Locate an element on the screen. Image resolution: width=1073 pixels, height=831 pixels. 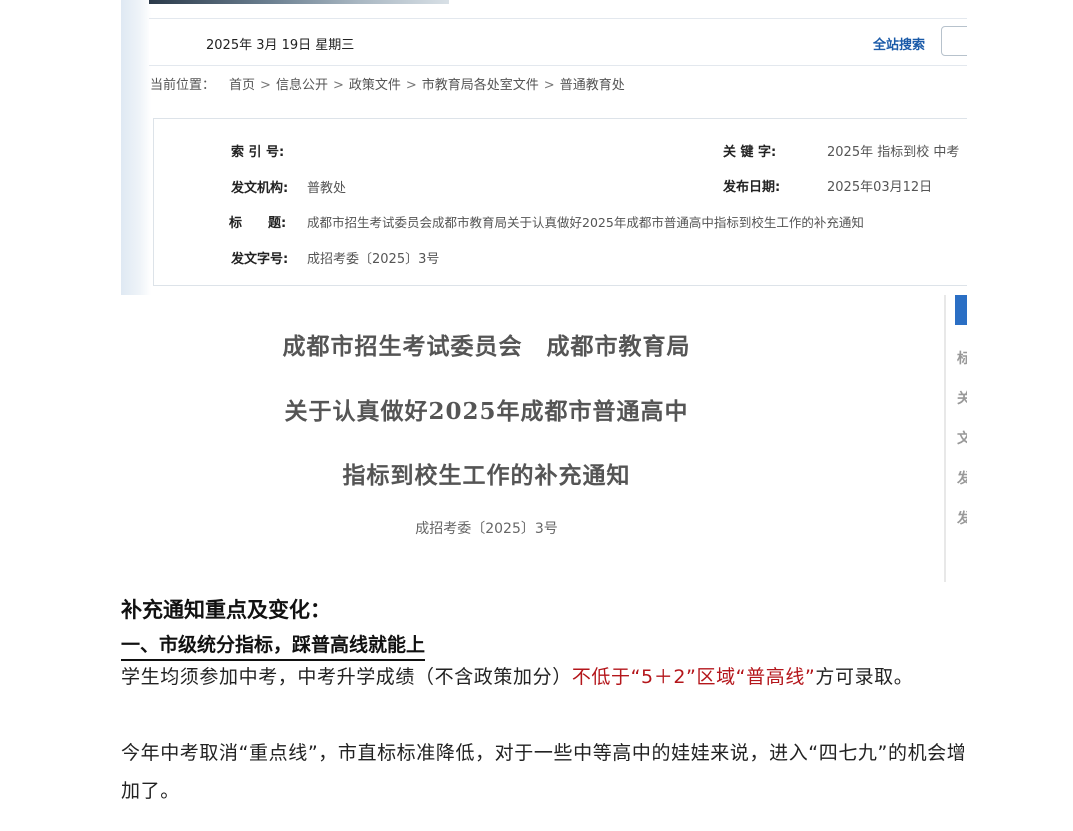
sidebar-tab is located at coordinates (961, 310).